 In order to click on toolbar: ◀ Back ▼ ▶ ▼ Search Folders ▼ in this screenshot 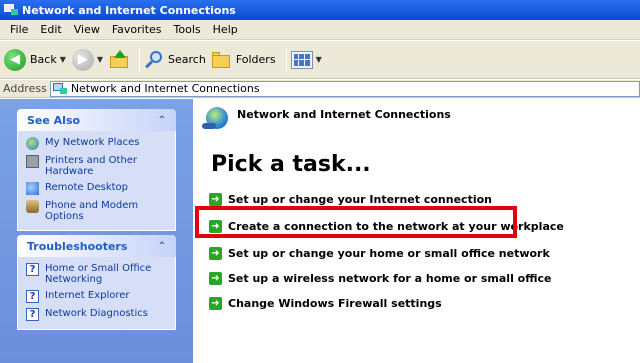, I will do `click(320, 60)`.